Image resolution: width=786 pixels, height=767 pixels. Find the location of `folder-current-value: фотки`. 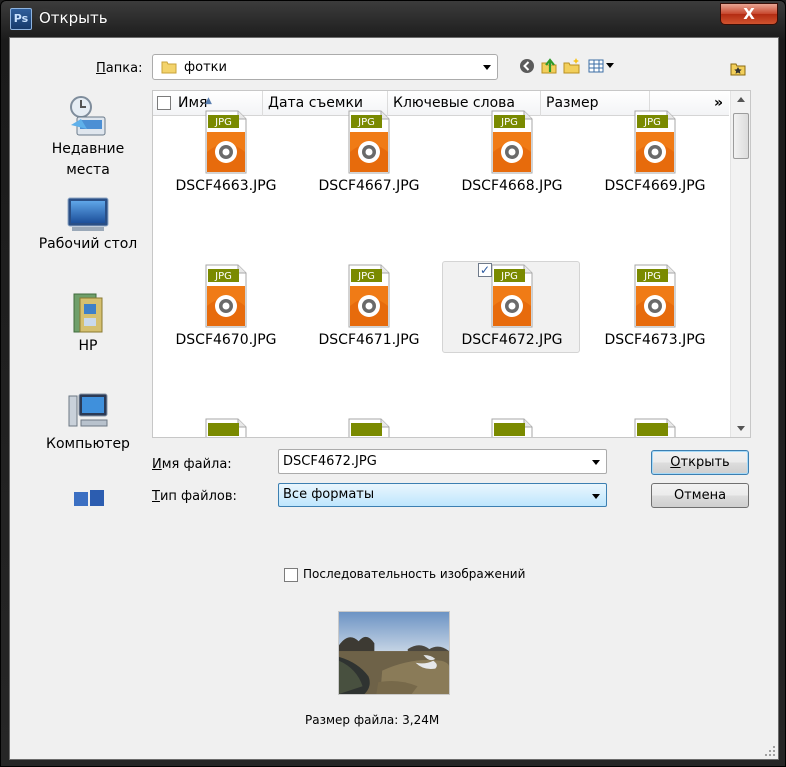

folder-current-value: фотки is located at coordinates (205, 67).